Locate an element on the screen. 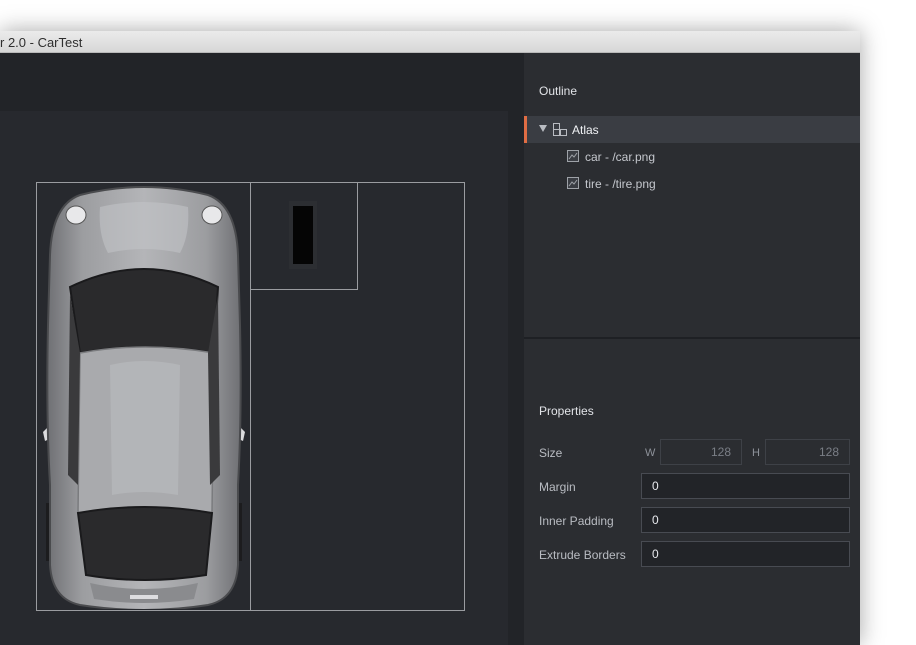  outline-header: Outline is located at coordinates (558, 91).